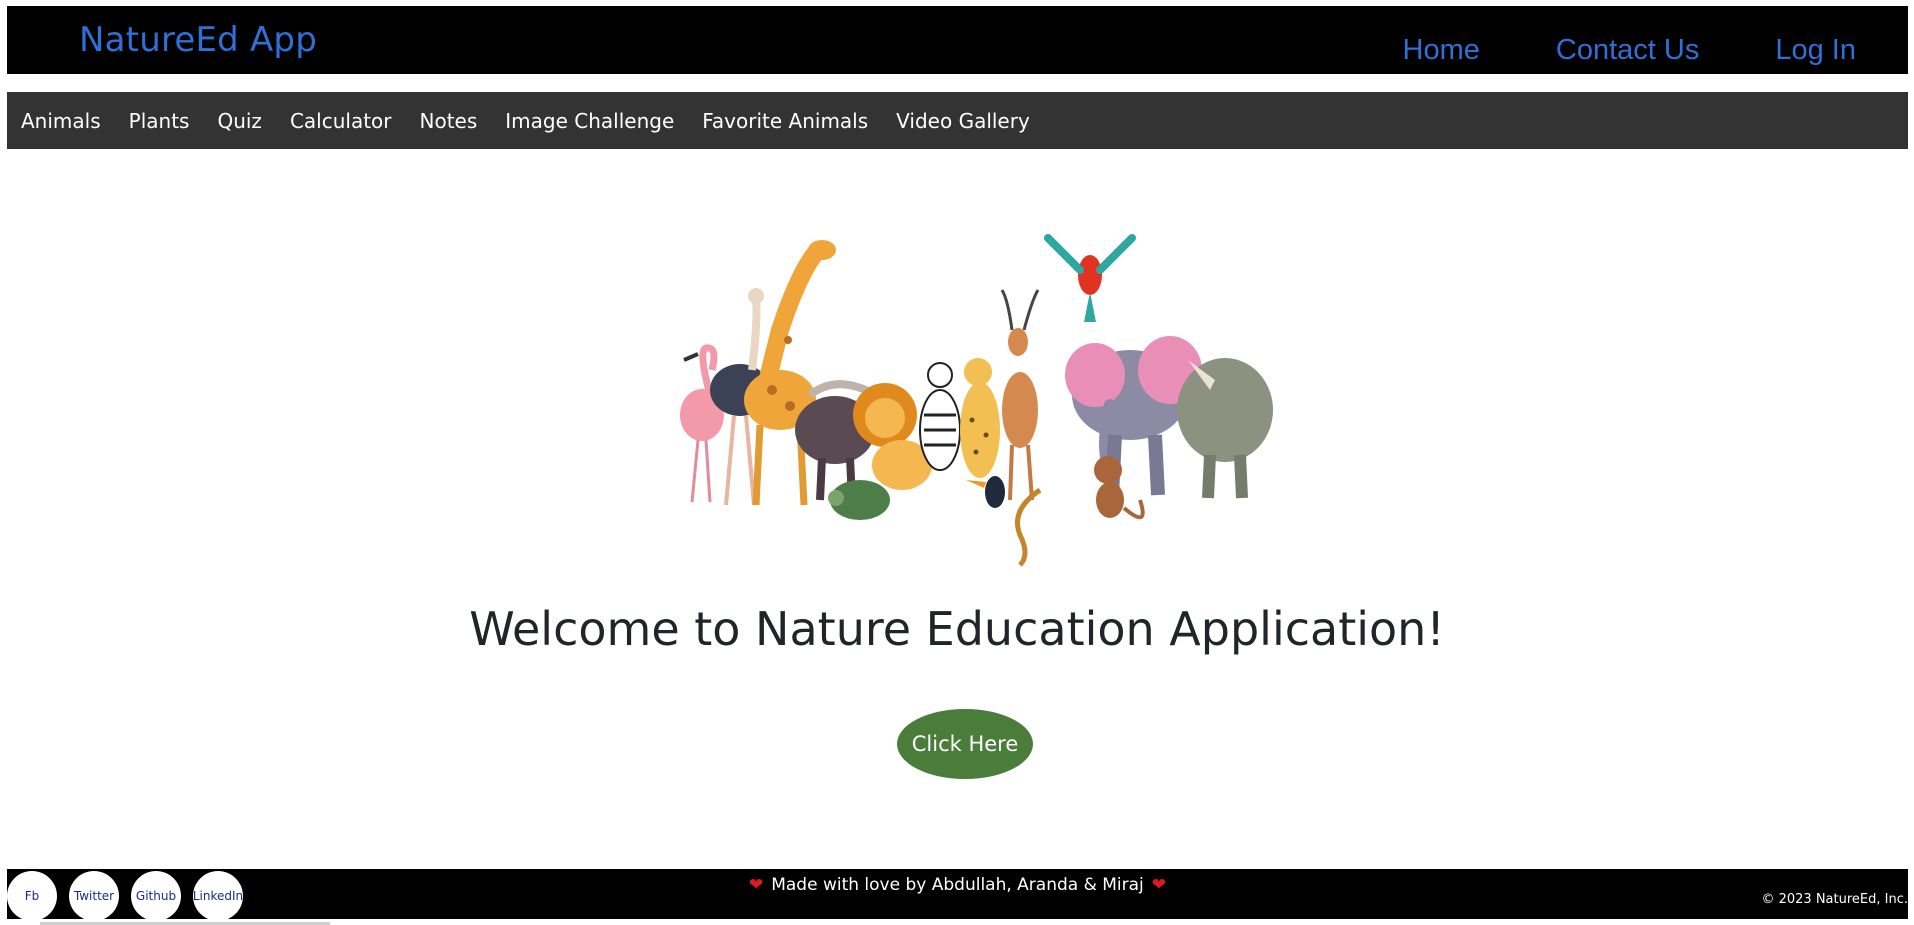 The width and height of the screenshot is (1914, 925). What do you see at coordinates (159, 121) in the screenshot?
I see `nav-item-plants: Plants` at bounding box center [159, 121].